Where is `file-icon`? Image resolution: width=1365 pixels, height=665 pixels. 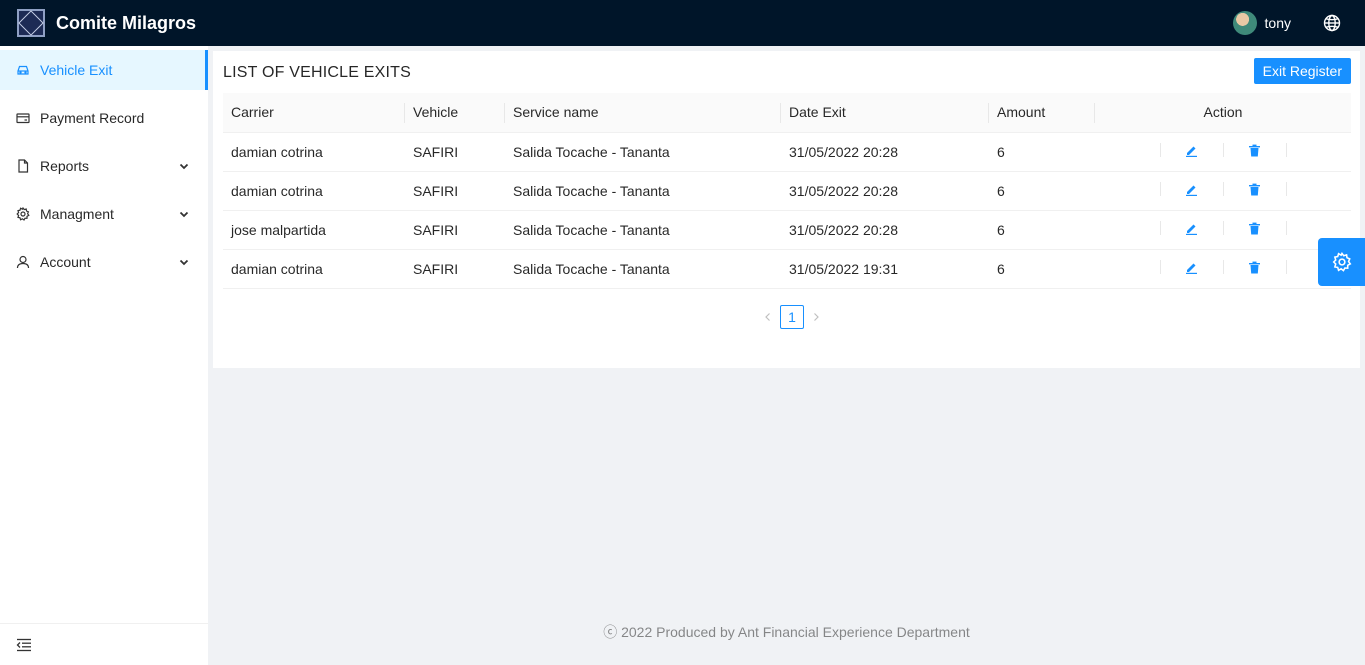
file-icon is located at coordinates (23, 166).